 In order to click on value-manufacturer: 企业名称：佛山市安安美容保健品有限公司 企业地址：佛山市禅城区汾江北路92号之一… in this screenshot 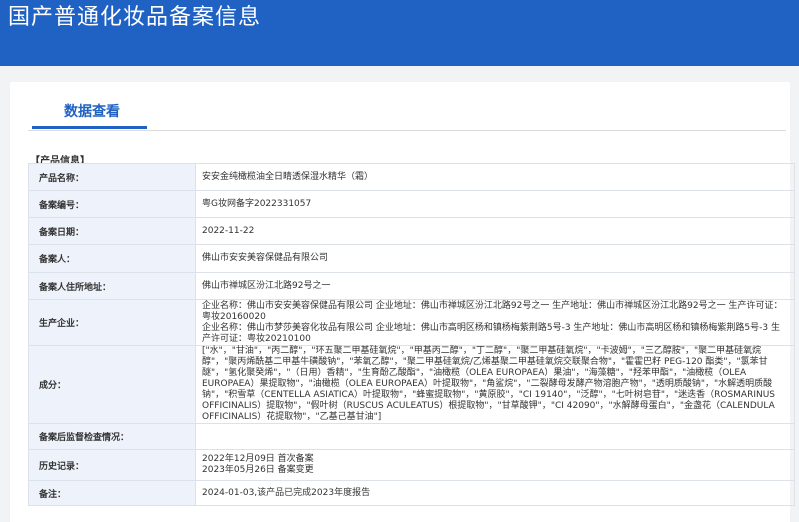, I will do `click(495, 322)`.